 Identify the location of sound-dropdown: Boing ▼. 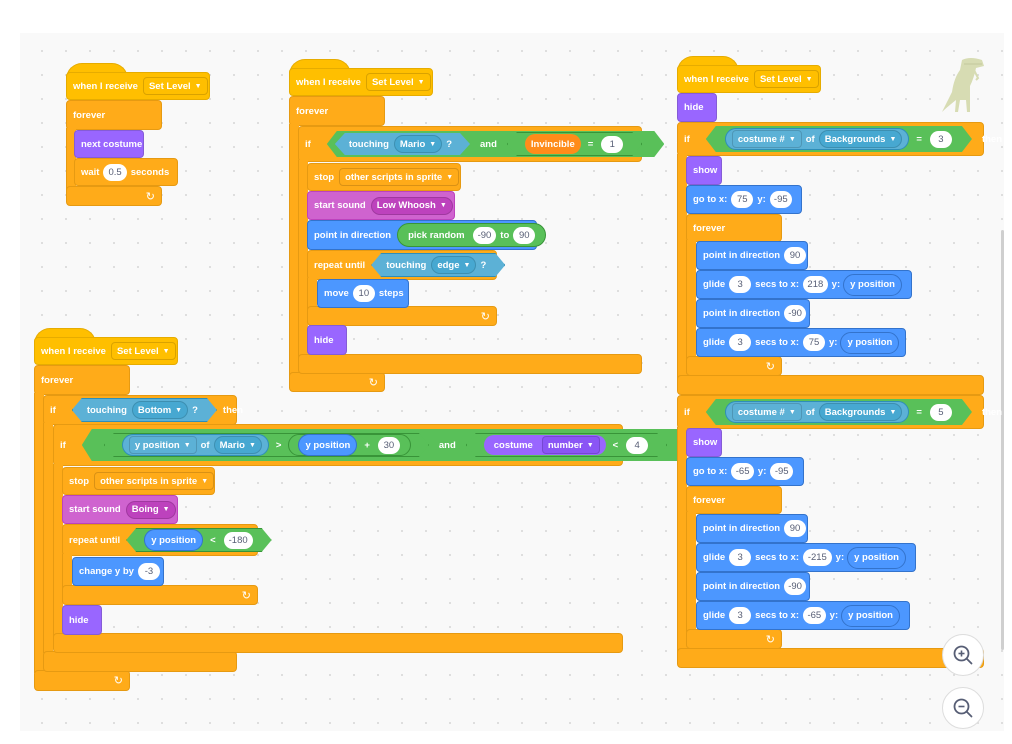
(150, 509).